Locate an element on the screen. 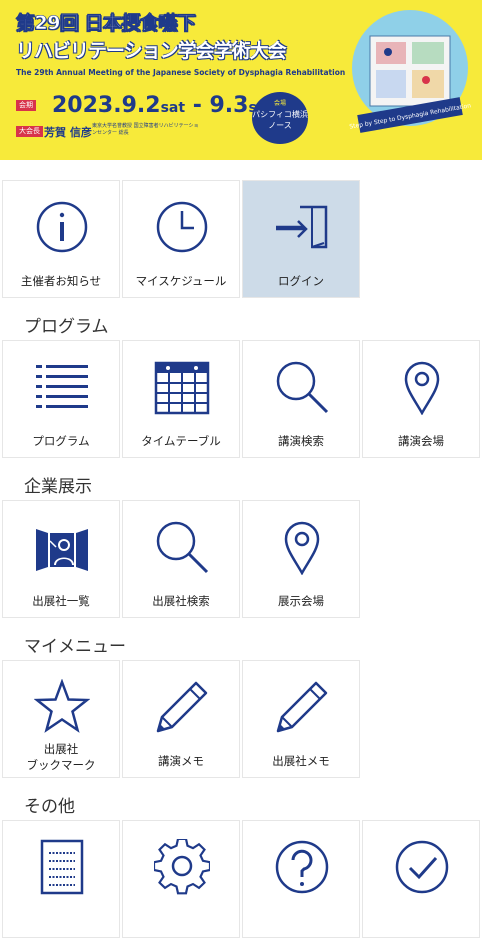  tile-help is located at coordinates (301, 879).